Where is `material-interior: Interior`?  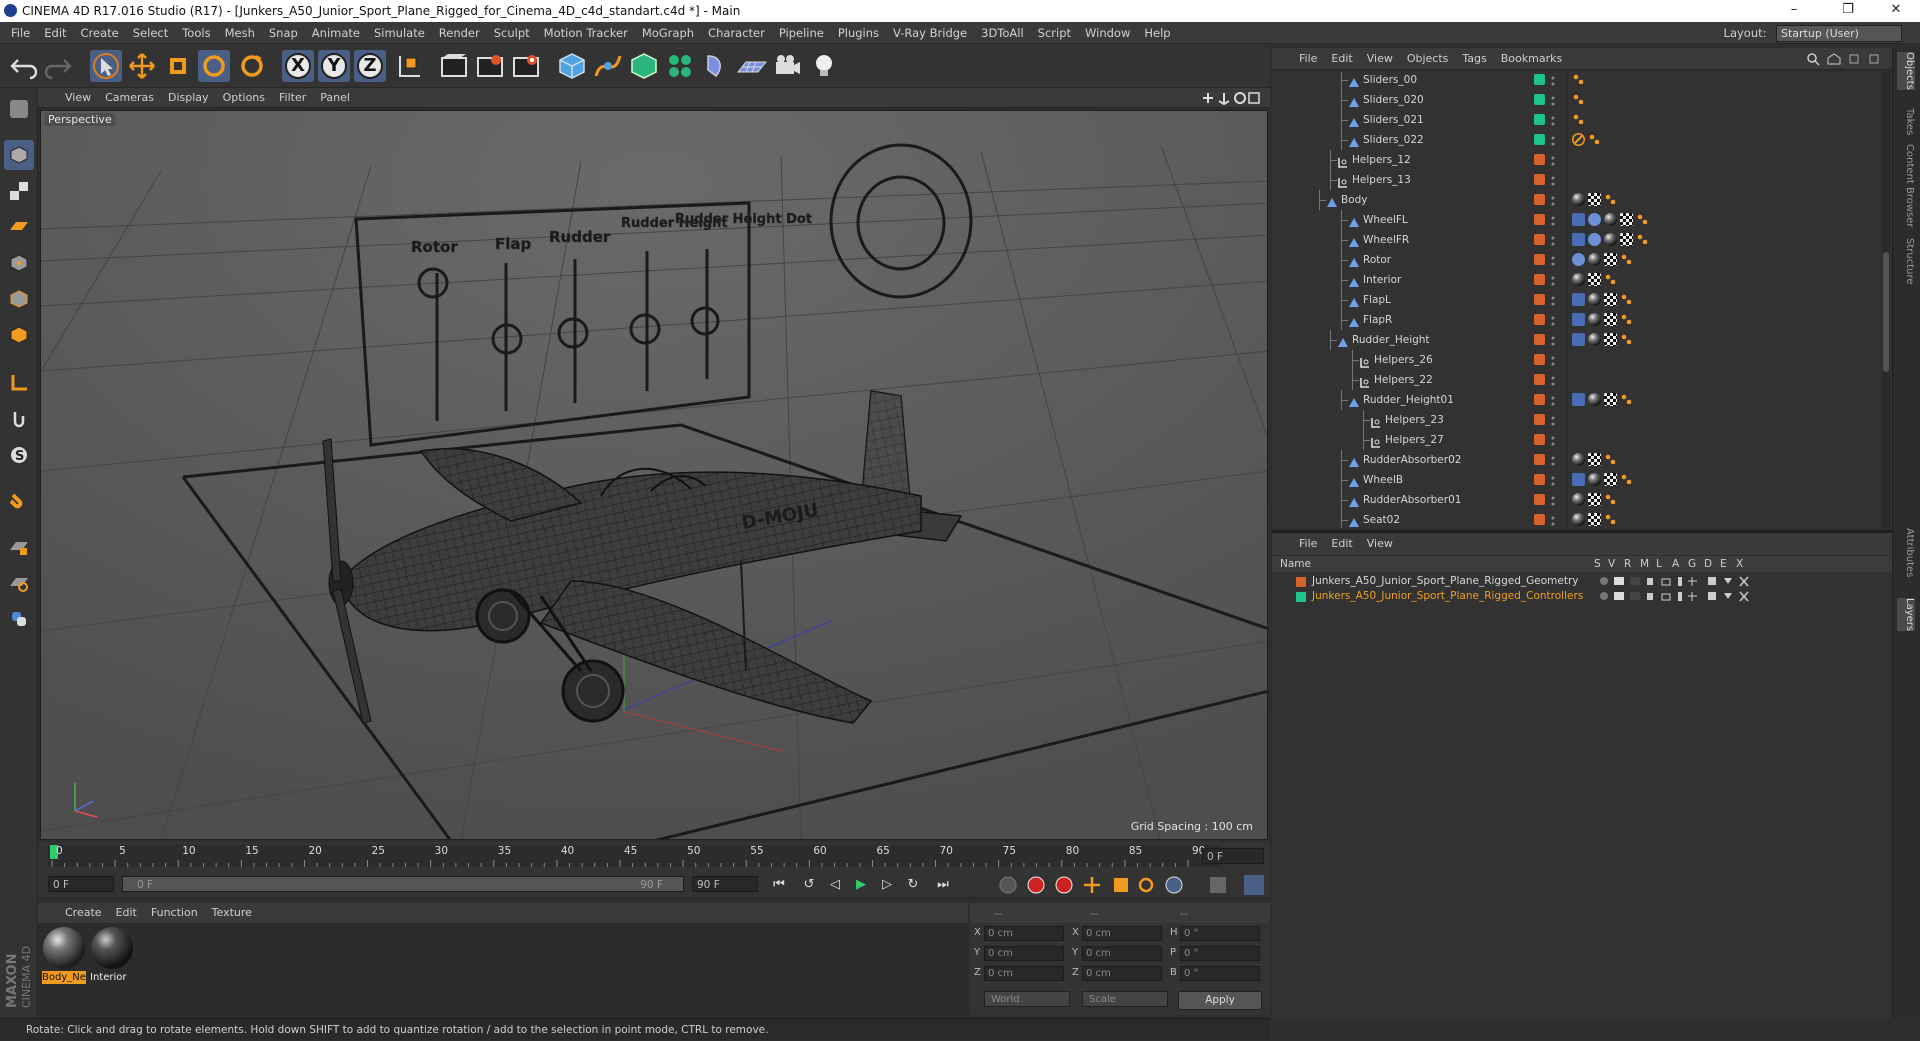
material-interior: Interior is located at coordinates (112, 955).